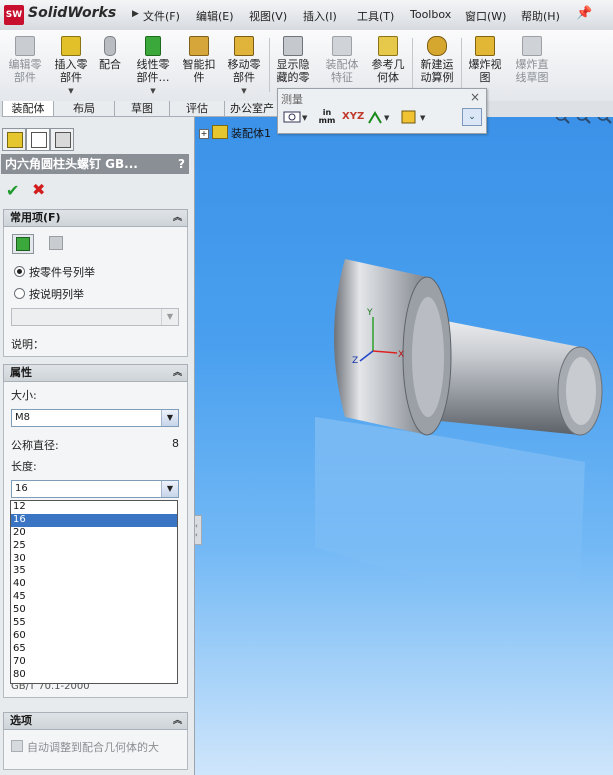 The height and width of the screenshot is (775, 613). I want to click on feature-tree-icon, so click(15, 140).